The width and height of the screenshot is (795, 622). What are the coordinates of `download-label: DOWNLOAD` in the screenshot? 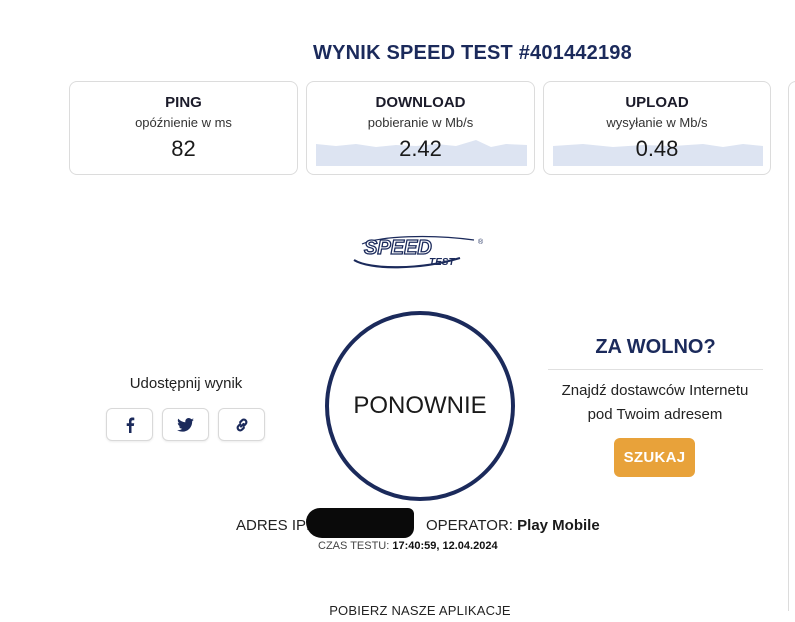 It's located at (420, 102).